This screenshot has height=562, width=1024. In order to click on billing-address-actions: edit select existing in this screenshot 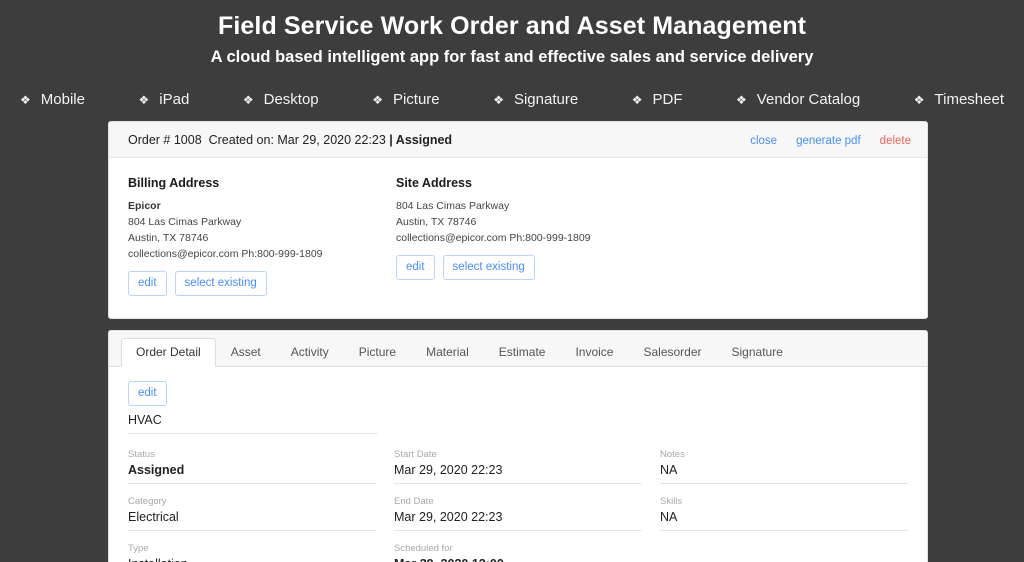, I will do `click(262, 283)`.